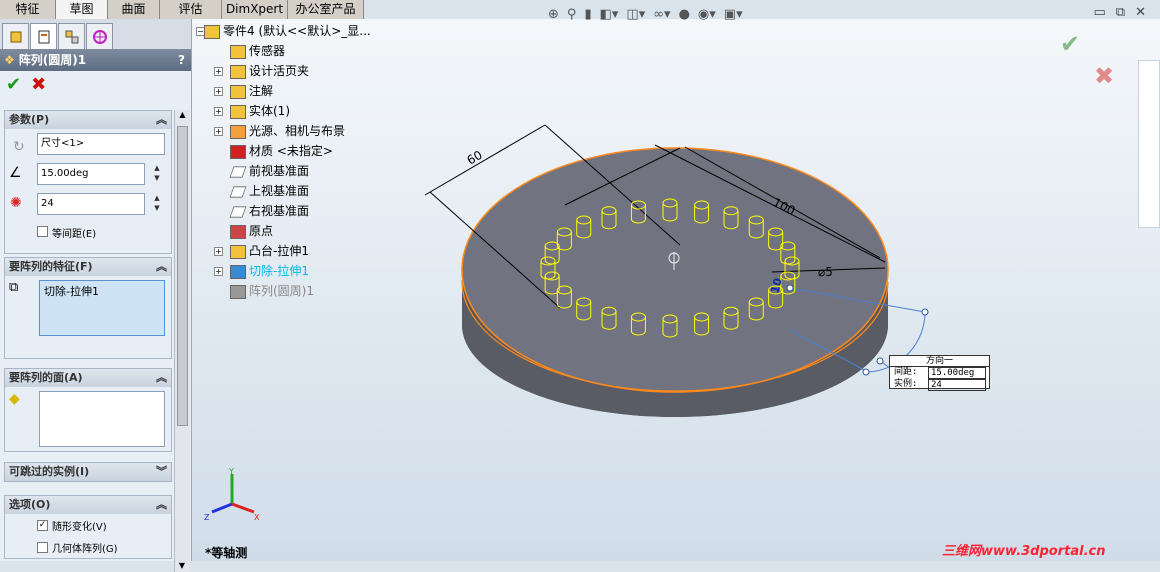  What do you see at coordinates (587, 14) in the screenshot?
I see `section-view-icon: ▮` at bounding box center [587, 14].